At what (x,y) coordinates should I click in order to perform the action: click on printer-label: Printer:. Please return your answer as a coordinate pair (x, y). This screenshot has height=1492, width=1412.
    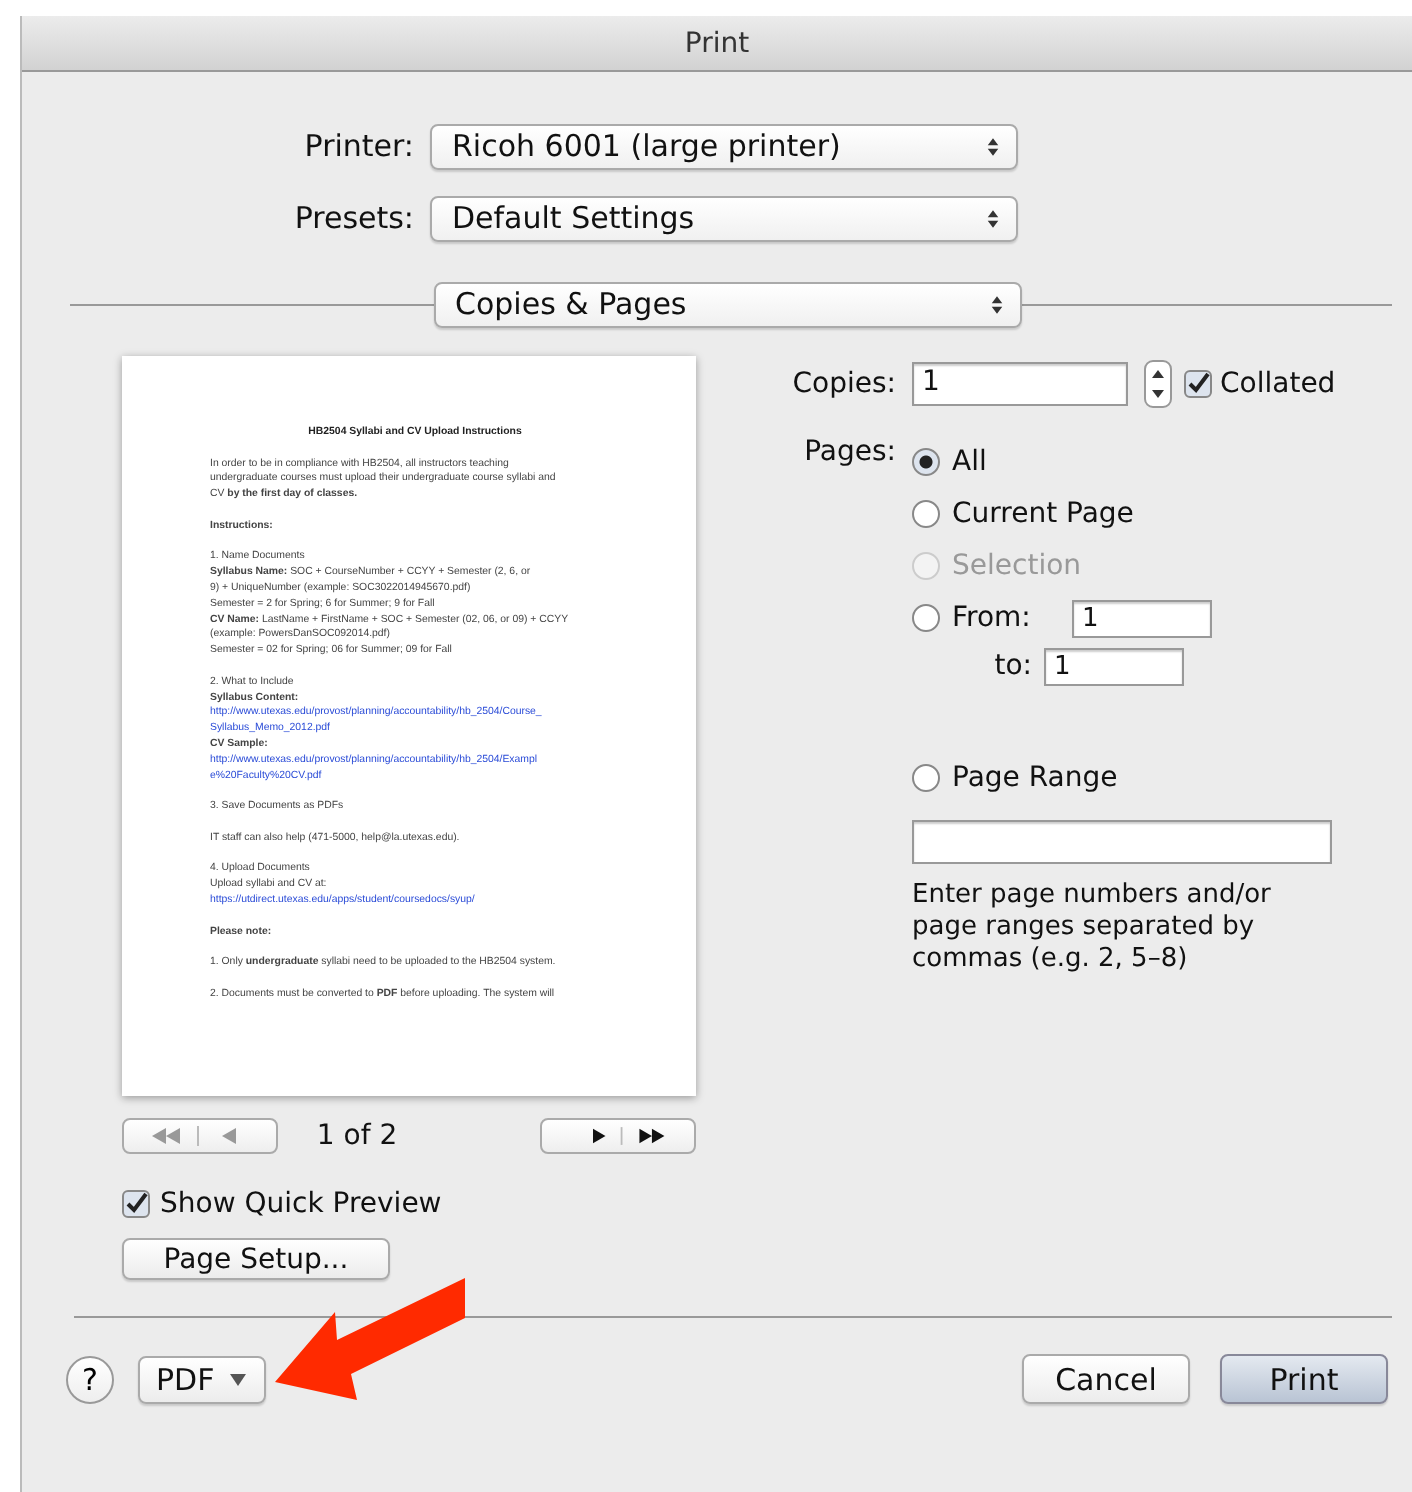
    Looking at the image, I should click on (359, 146).